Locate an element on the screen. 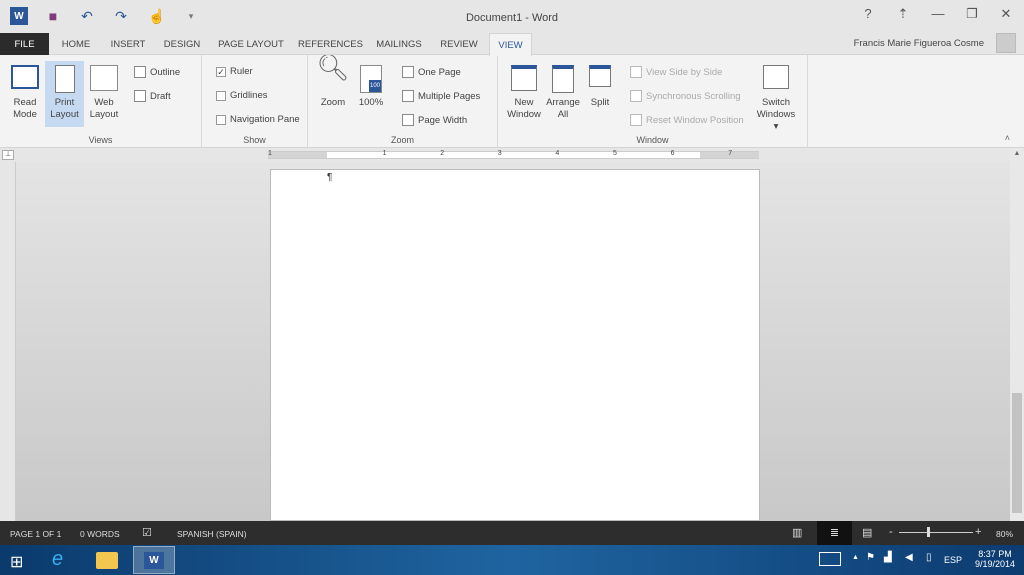 The width and height of the screenshot is (1024, 575). multiple-pages-button: Multiple Pages is located at coordinates (441, 96).